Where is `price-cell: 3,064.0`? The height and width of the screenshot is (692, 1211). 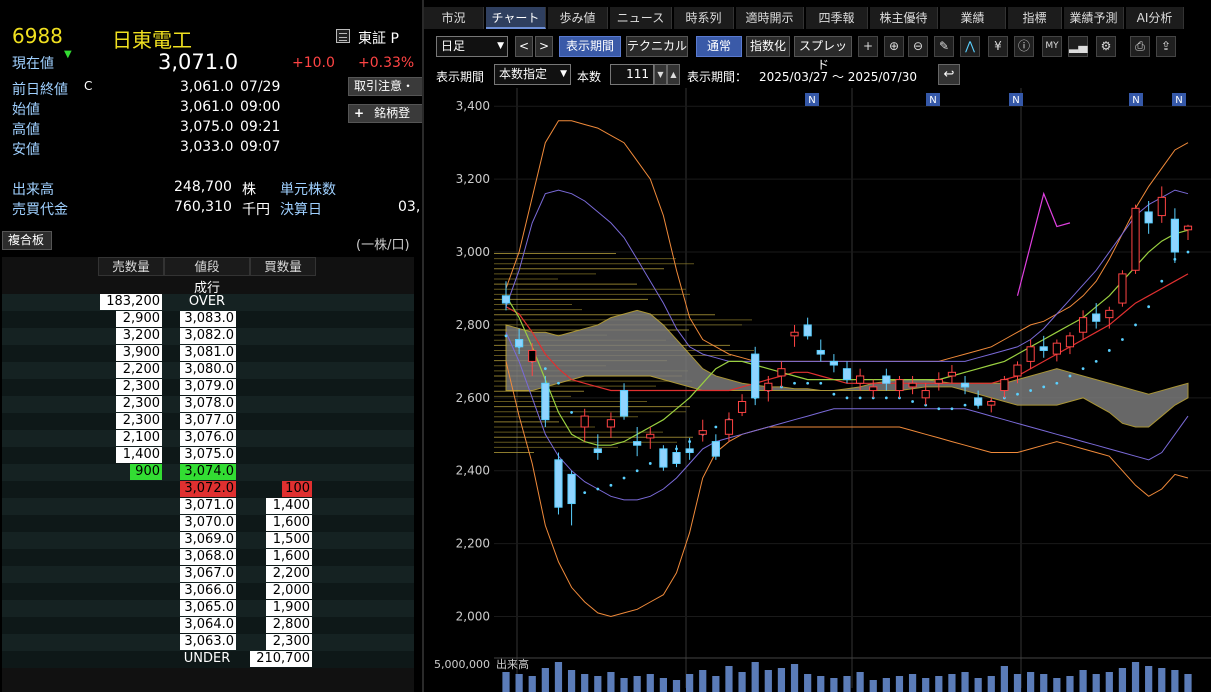 price-cell: 3,064.0 is located at coordinates (208, 625).